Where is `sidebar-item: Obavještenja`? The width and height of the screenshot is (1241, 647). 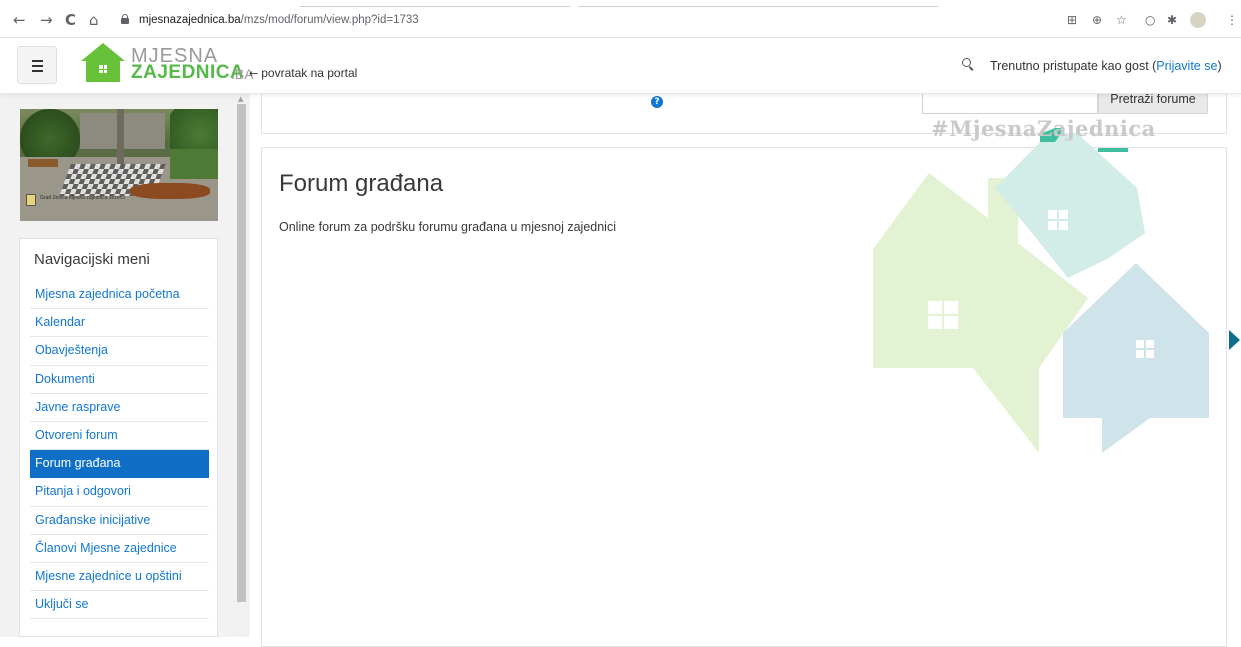 sidebar-item: Obavještenja is located at coordinates (119, 351).